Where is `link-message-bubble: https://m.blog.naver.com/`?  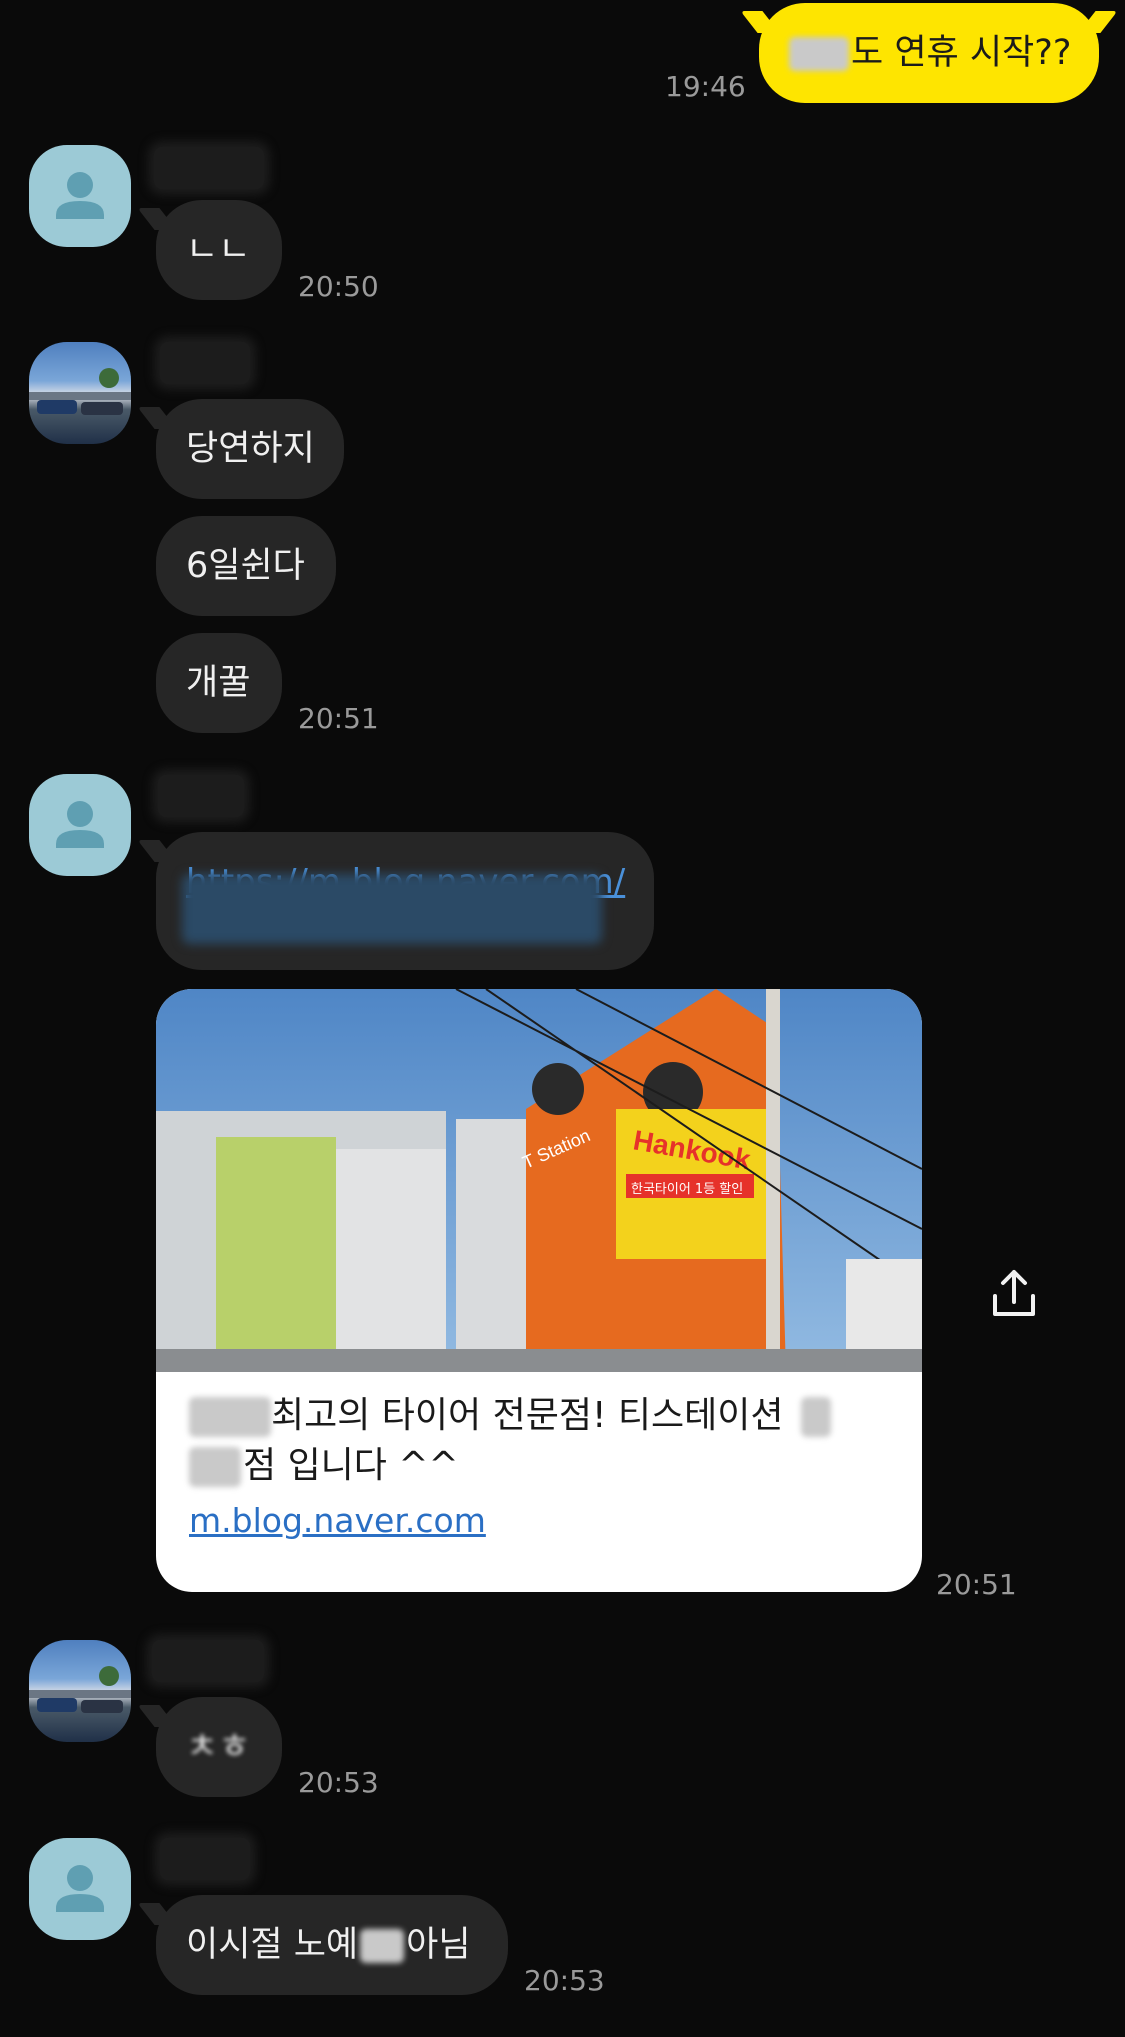
link-message-bubble: https://m.blog.naver.com/ is located at coordinates (405, 901).